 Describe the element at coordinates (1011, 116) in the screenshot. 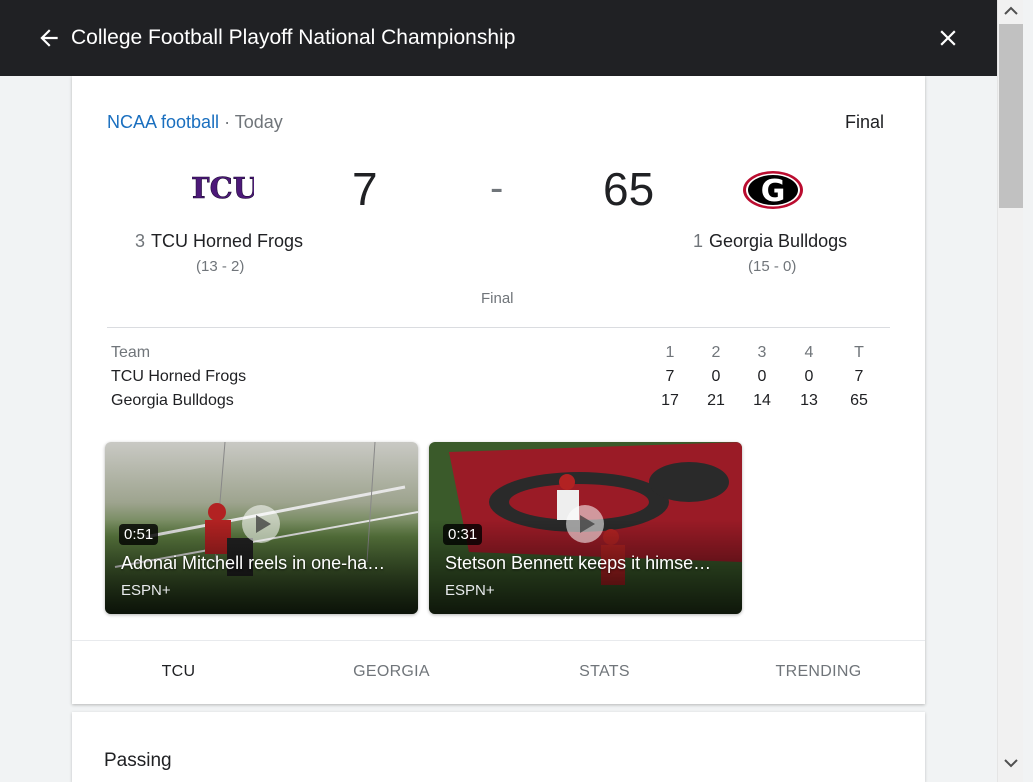

I see `scrollbar-thumb` at that location.